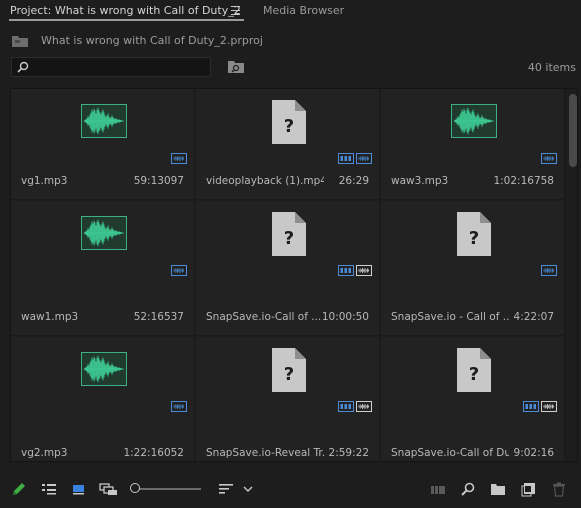 This screenshot has width=581, height=508. Describe the element at coordinates (158, 317) in the screenshot. I see `item-duration: 52:16537` at that location.